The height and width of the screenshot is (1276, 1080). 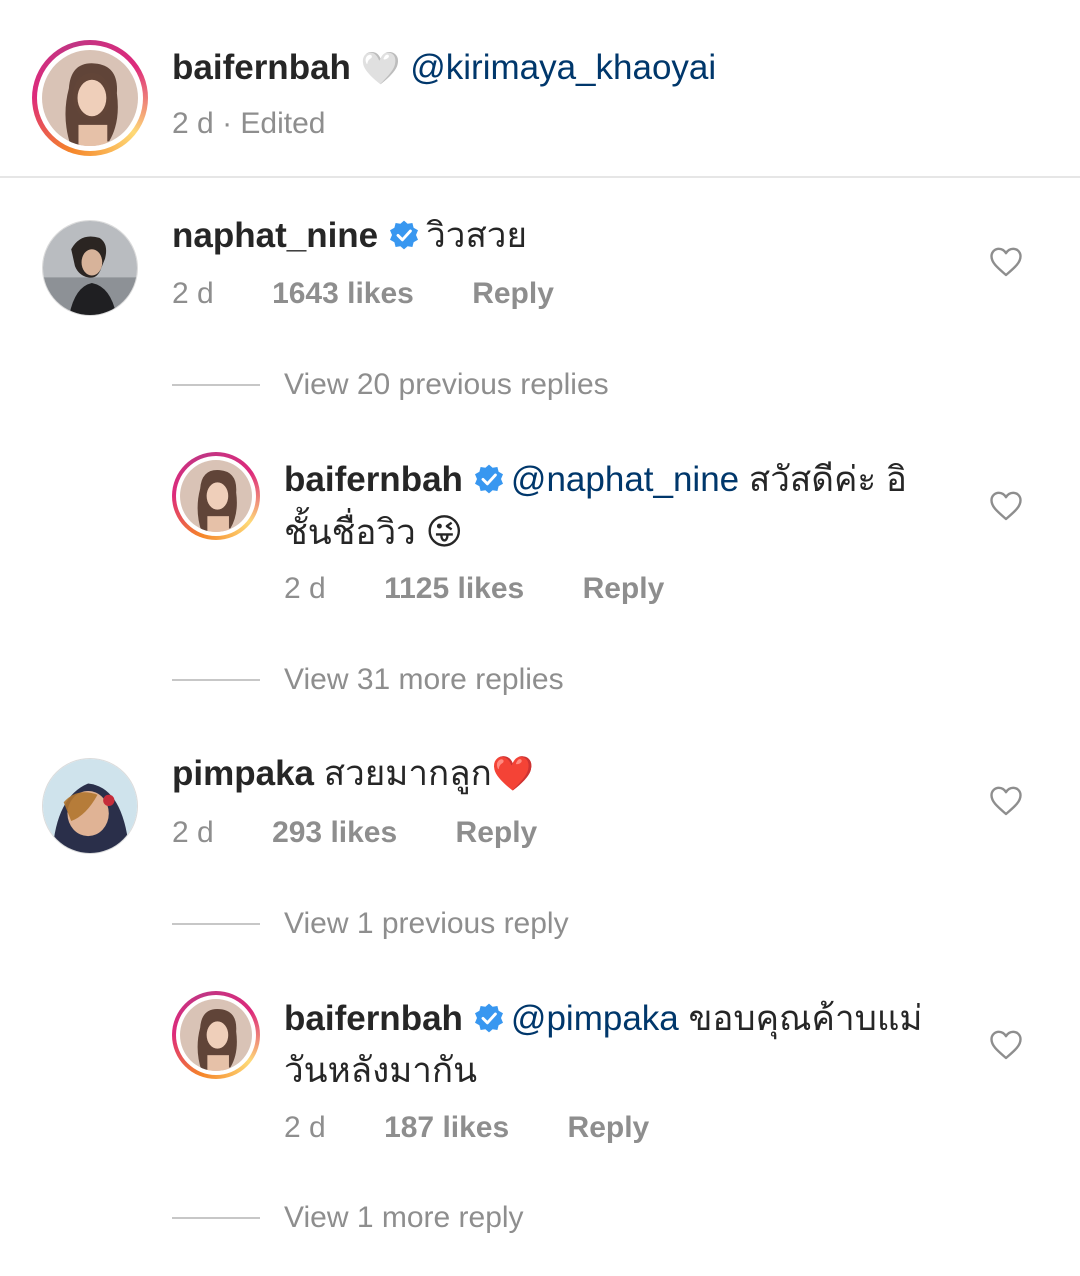 I want to click on comment-line: naphat_nine วิวสวย, so click(x=349, y=236).